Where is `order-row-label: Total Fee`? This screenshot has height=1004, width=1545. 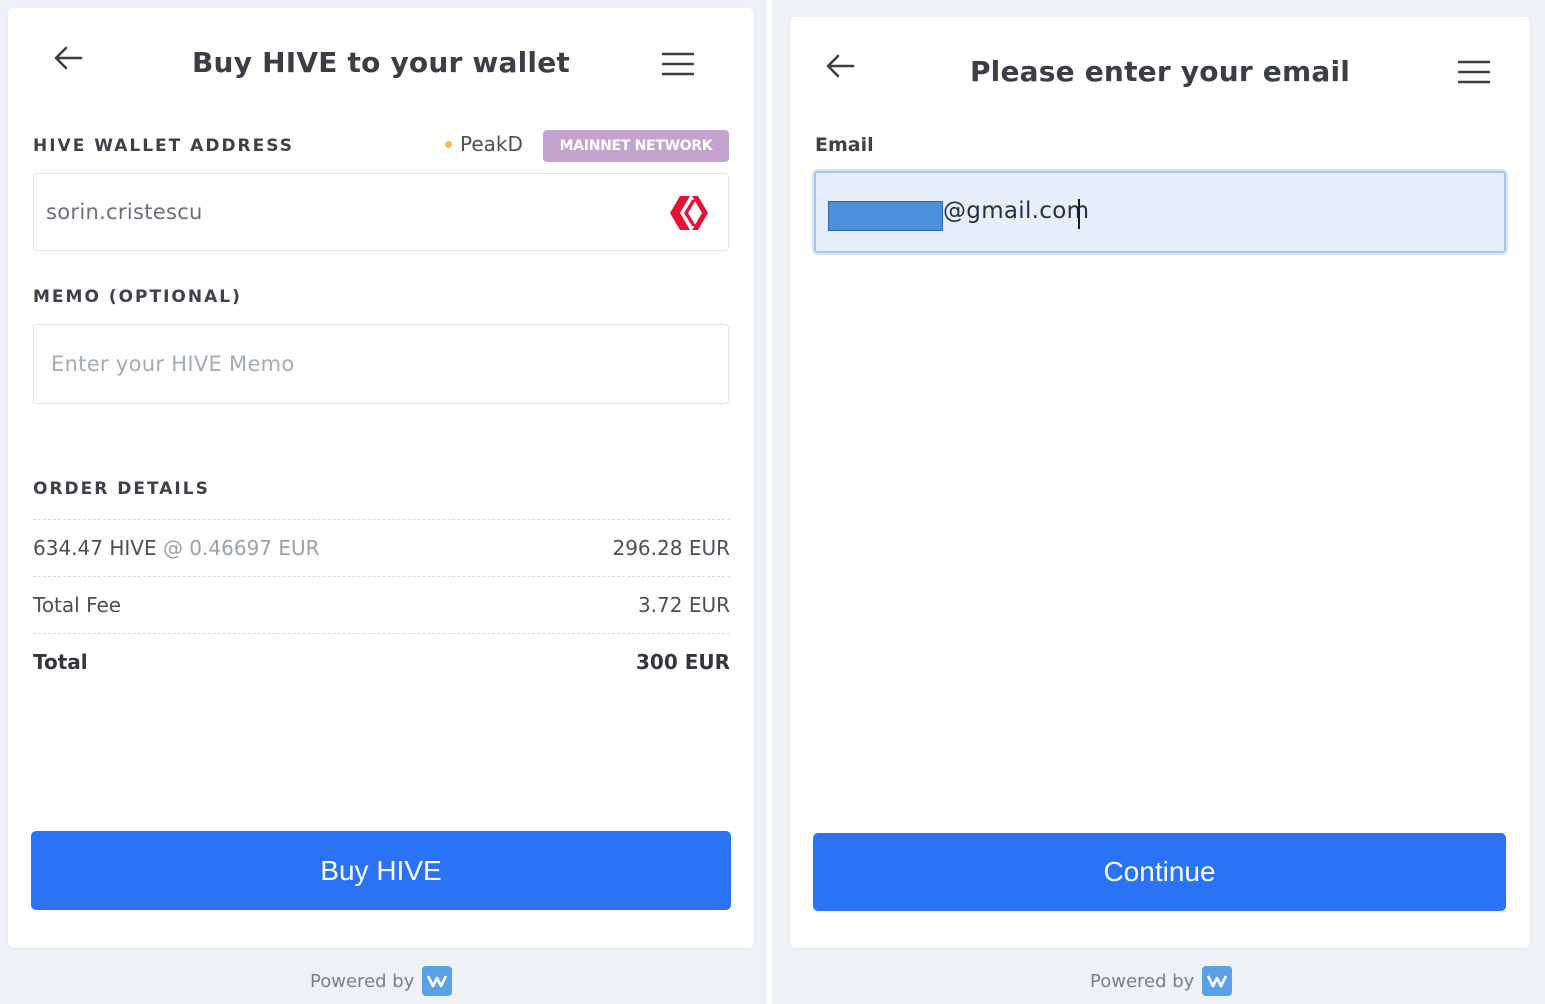 order-row-label: Total Fee is located at coordinates (77, 605).